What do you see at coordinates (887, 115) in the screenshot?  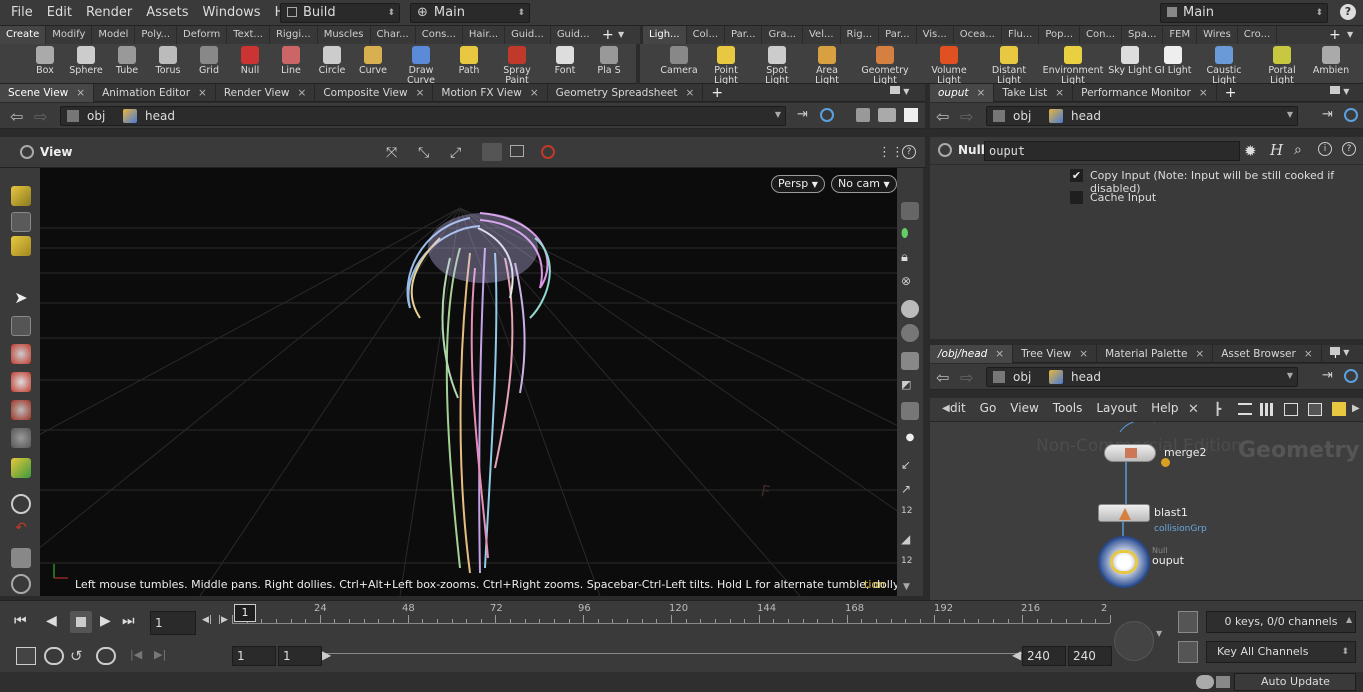 I see `camera-icon` at bounding box center [887, 115].